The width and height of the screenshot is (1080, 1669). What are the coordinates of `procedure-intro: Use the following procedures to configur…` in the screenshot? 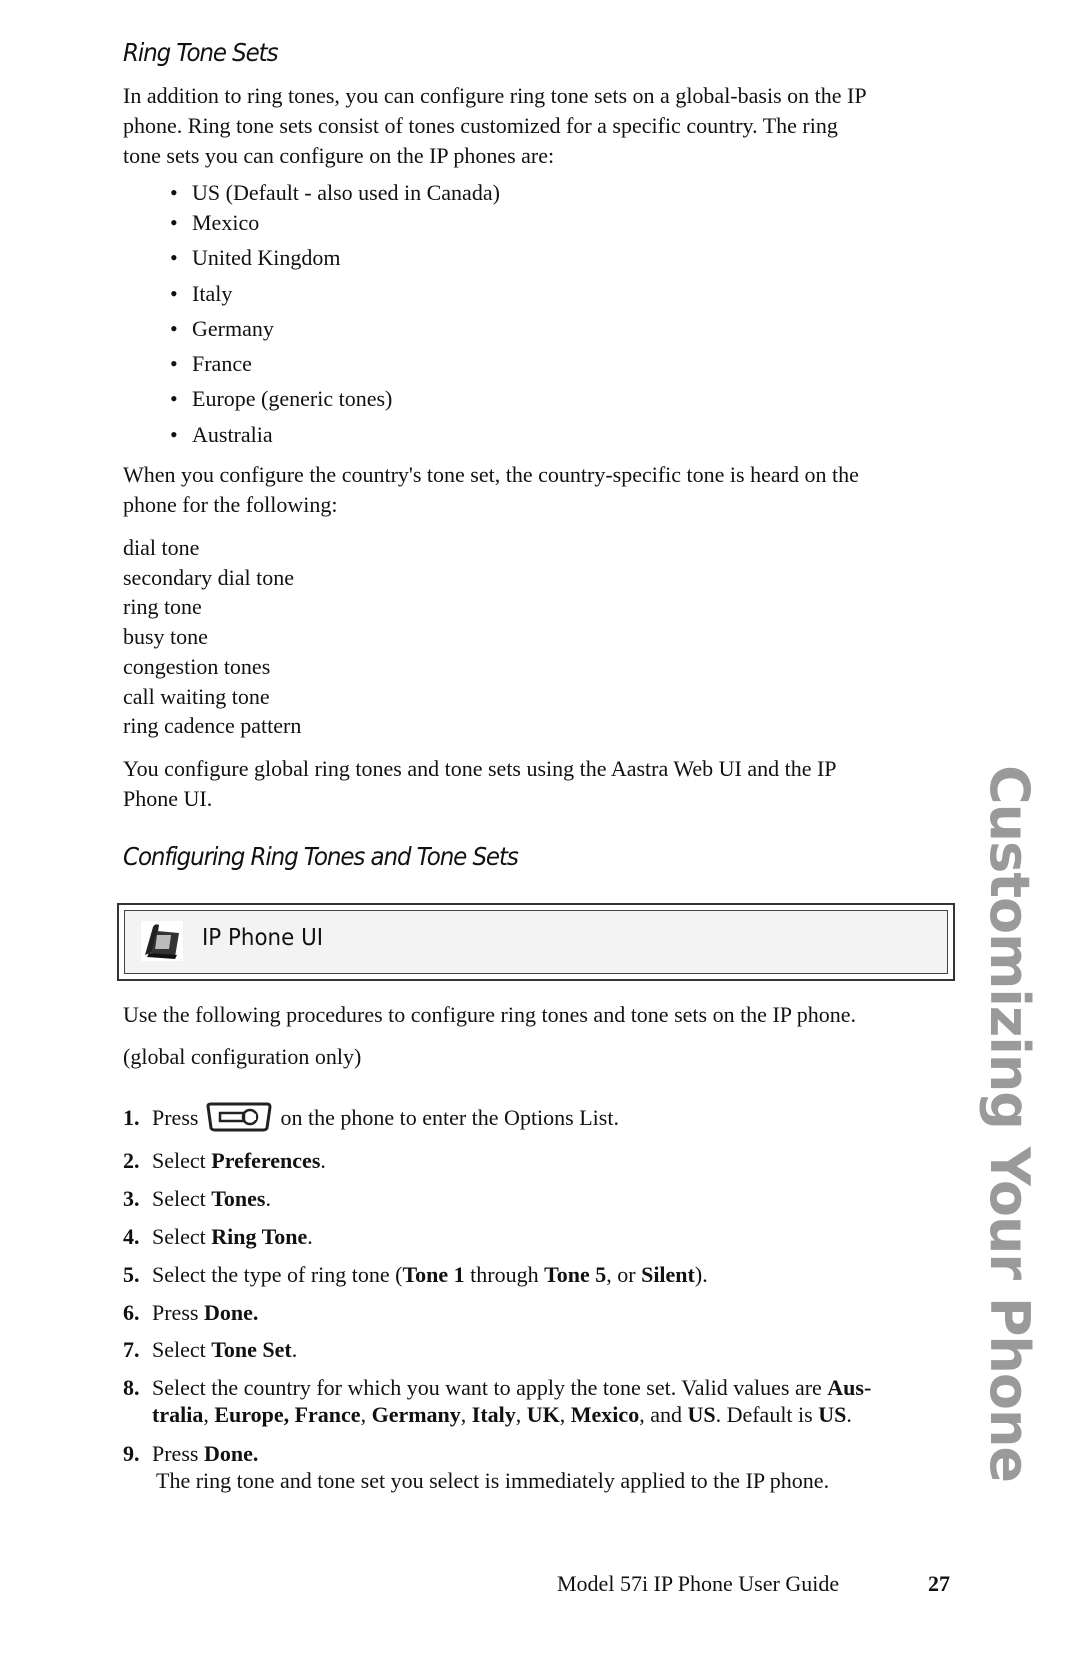 It's located at (489, 1014).